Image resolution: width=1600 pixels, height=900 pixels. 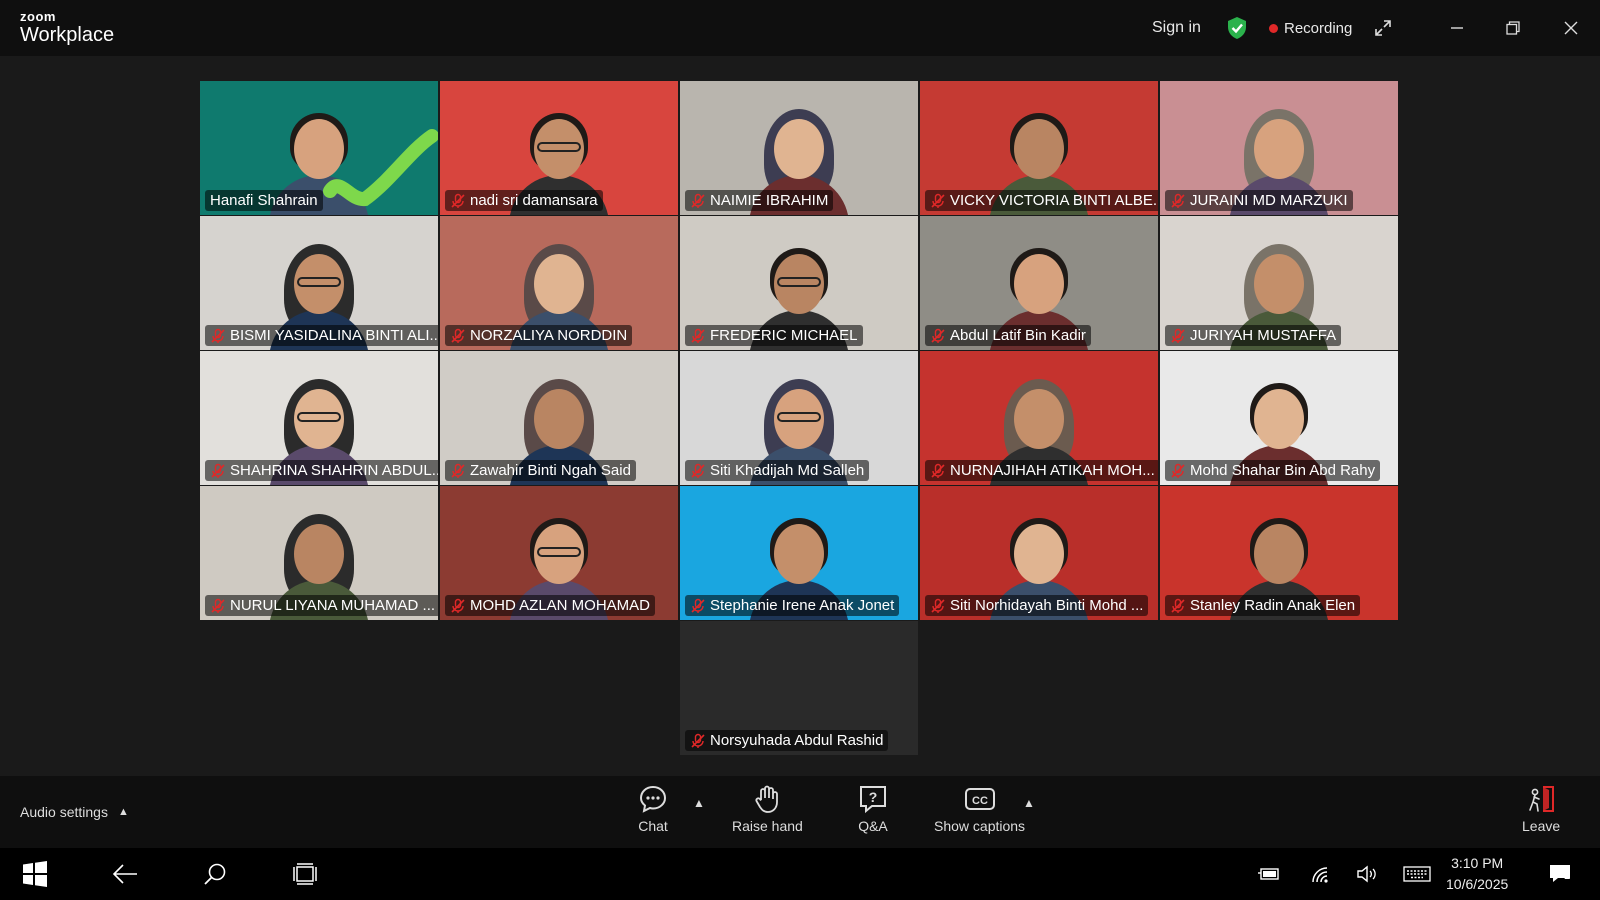 What do you see at coordinates (1273, 605) in the screenshot?
I see `participant-name: Stanley Radin Anak Elen` at bounding box center [1273, 605].